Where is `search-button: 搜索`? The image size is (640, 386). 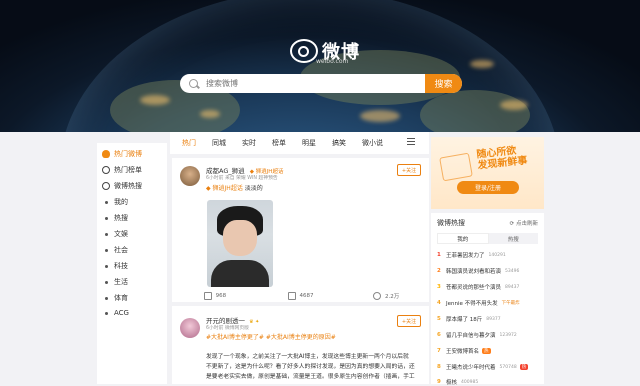 search-button: 搜索 is located at coordinates (443, 83).